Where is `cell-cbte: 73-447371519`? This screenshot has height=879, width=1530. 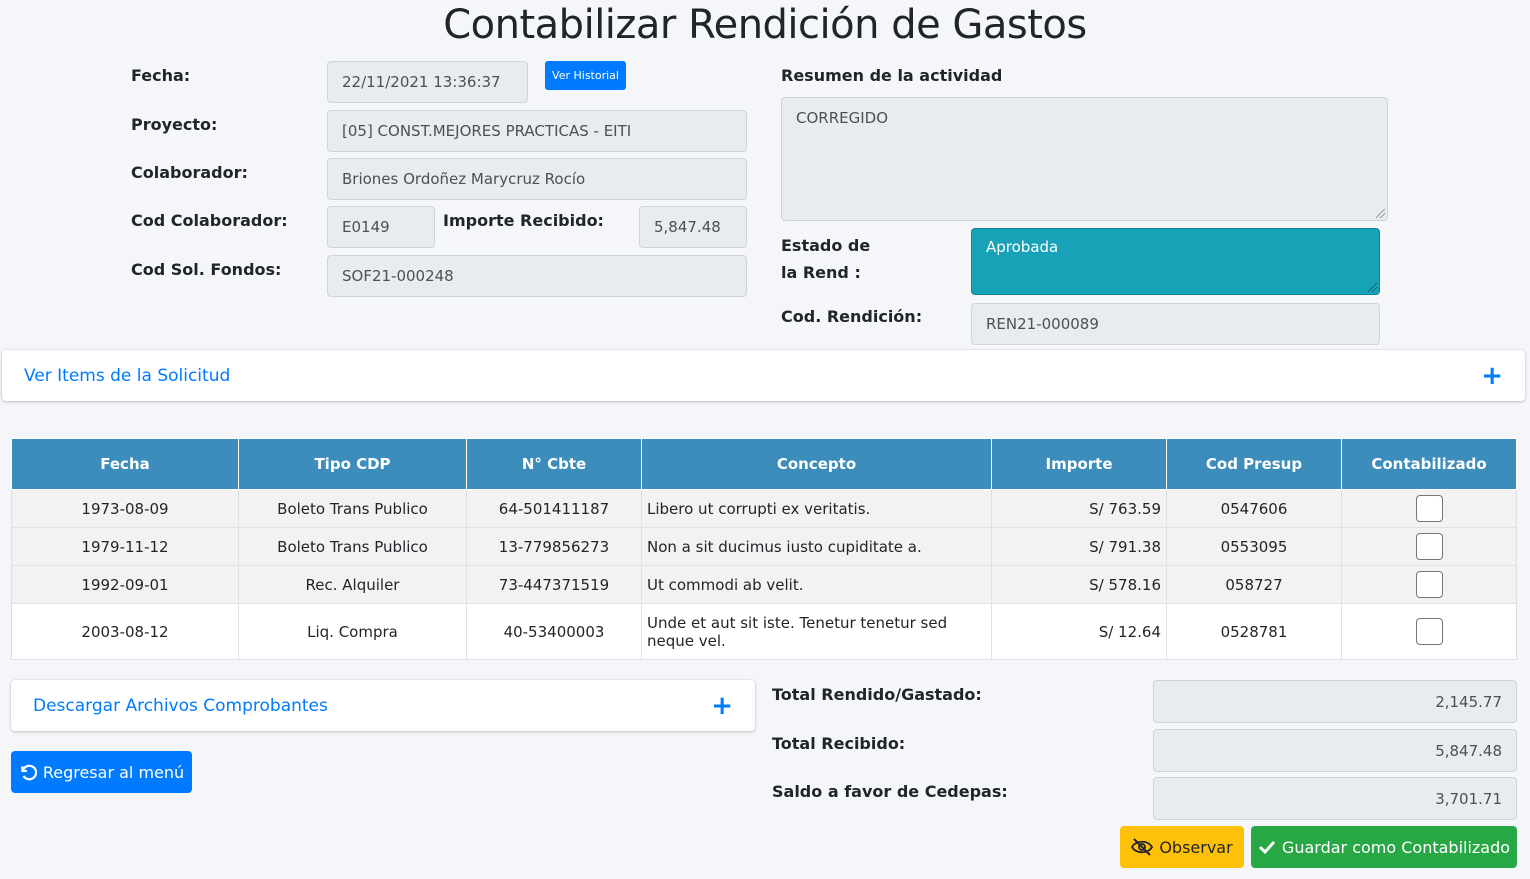
cell-cbte: 73-447371519 is located at coordinates (554, 584).